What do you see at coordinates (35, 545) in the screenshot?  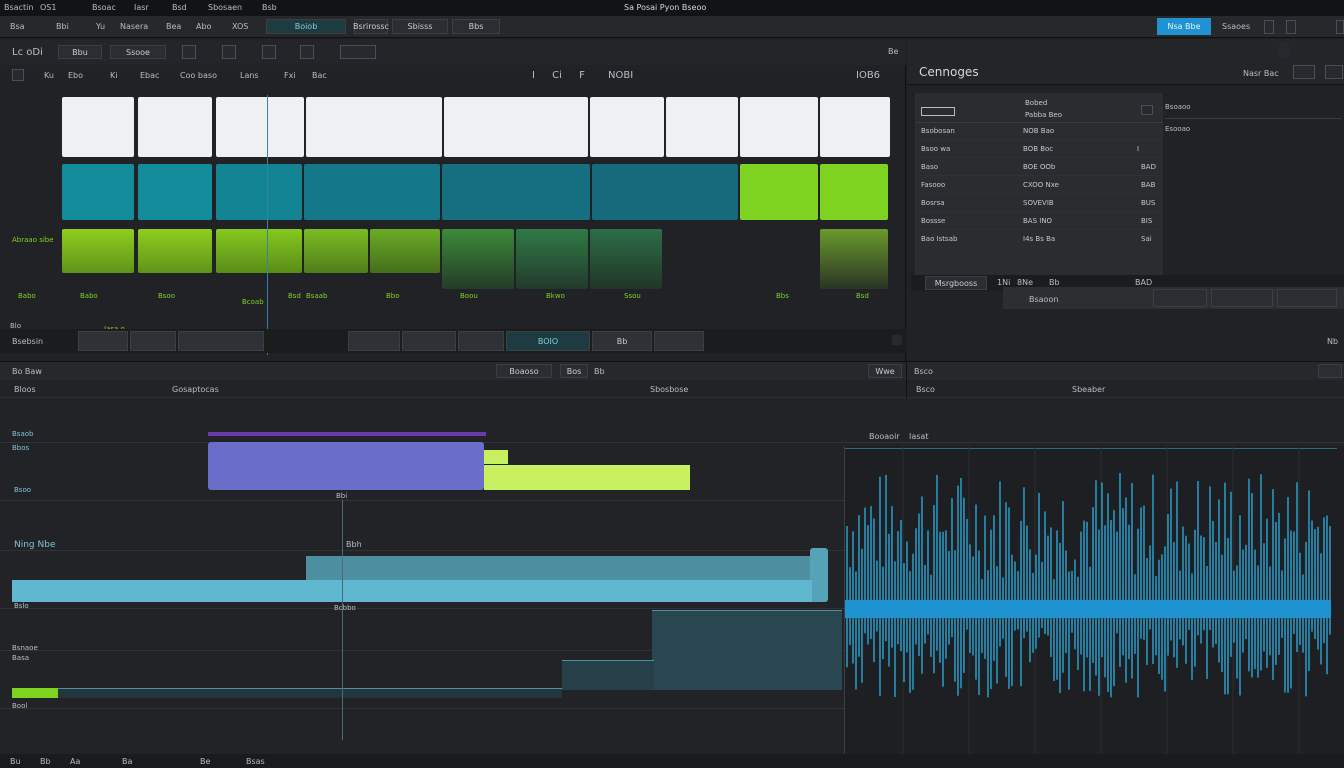 I see `track-label: Ning Nbe` at bounding box center [35, 545].